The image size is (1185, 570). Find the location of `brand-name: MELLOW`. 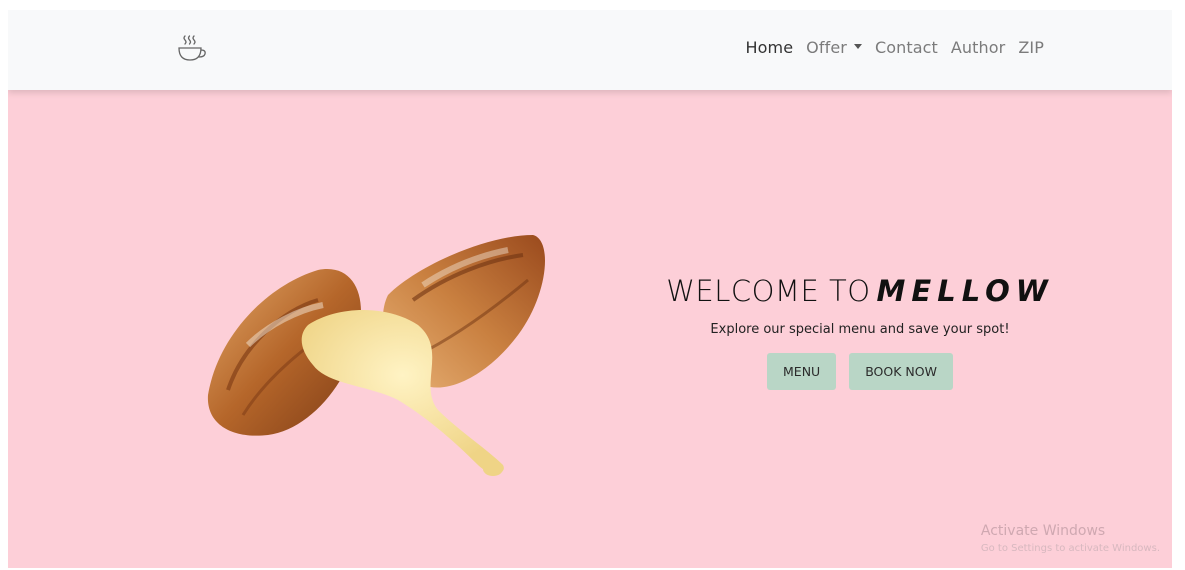

brand-name: MELLOW is located at coordinates (965, 291).